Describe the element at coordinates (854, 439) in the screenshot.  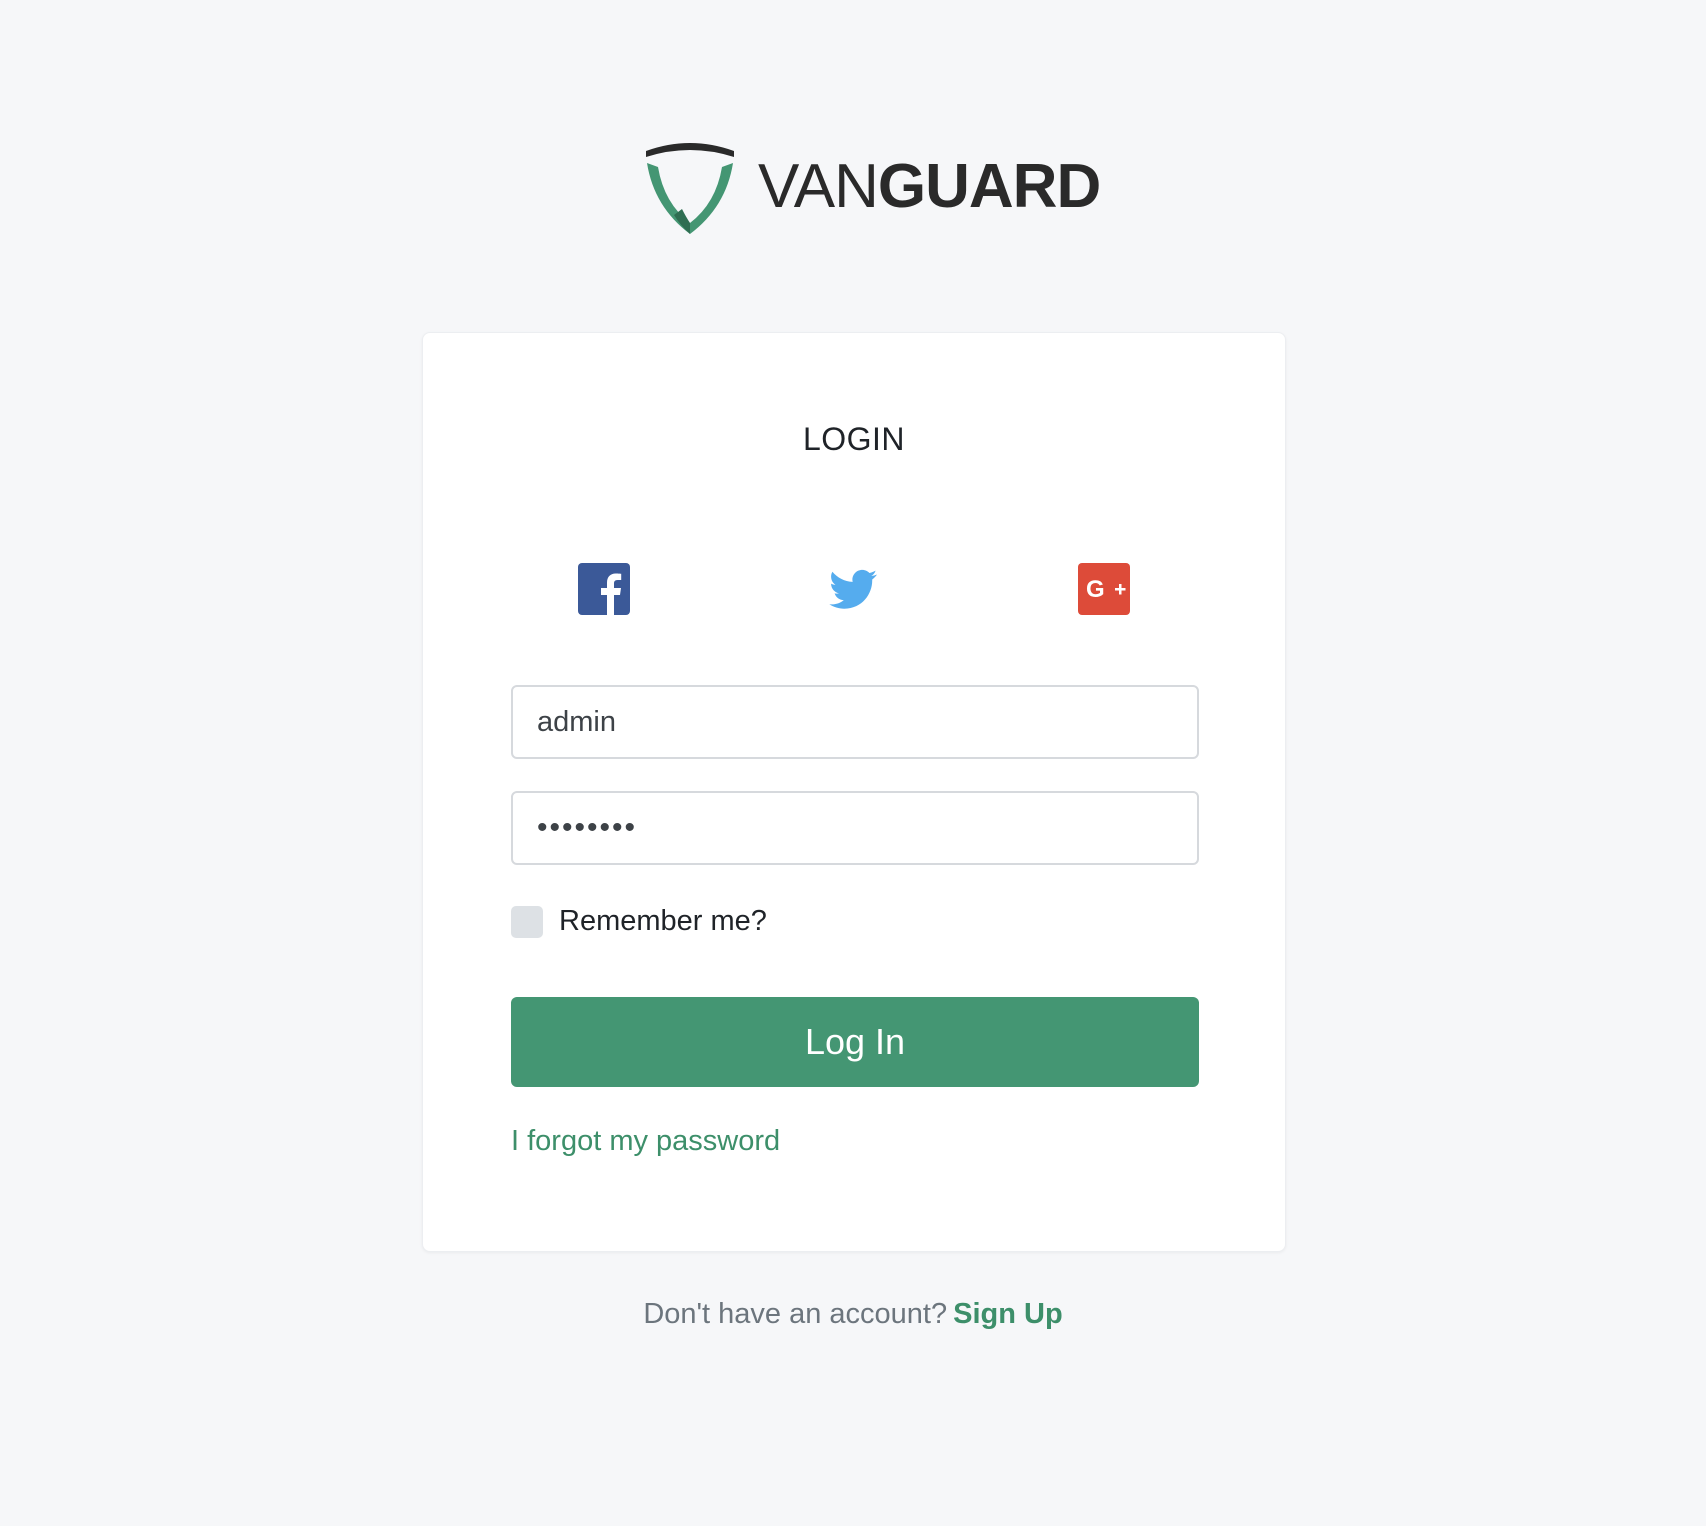
I see `login-title: LOGIN` at that location.